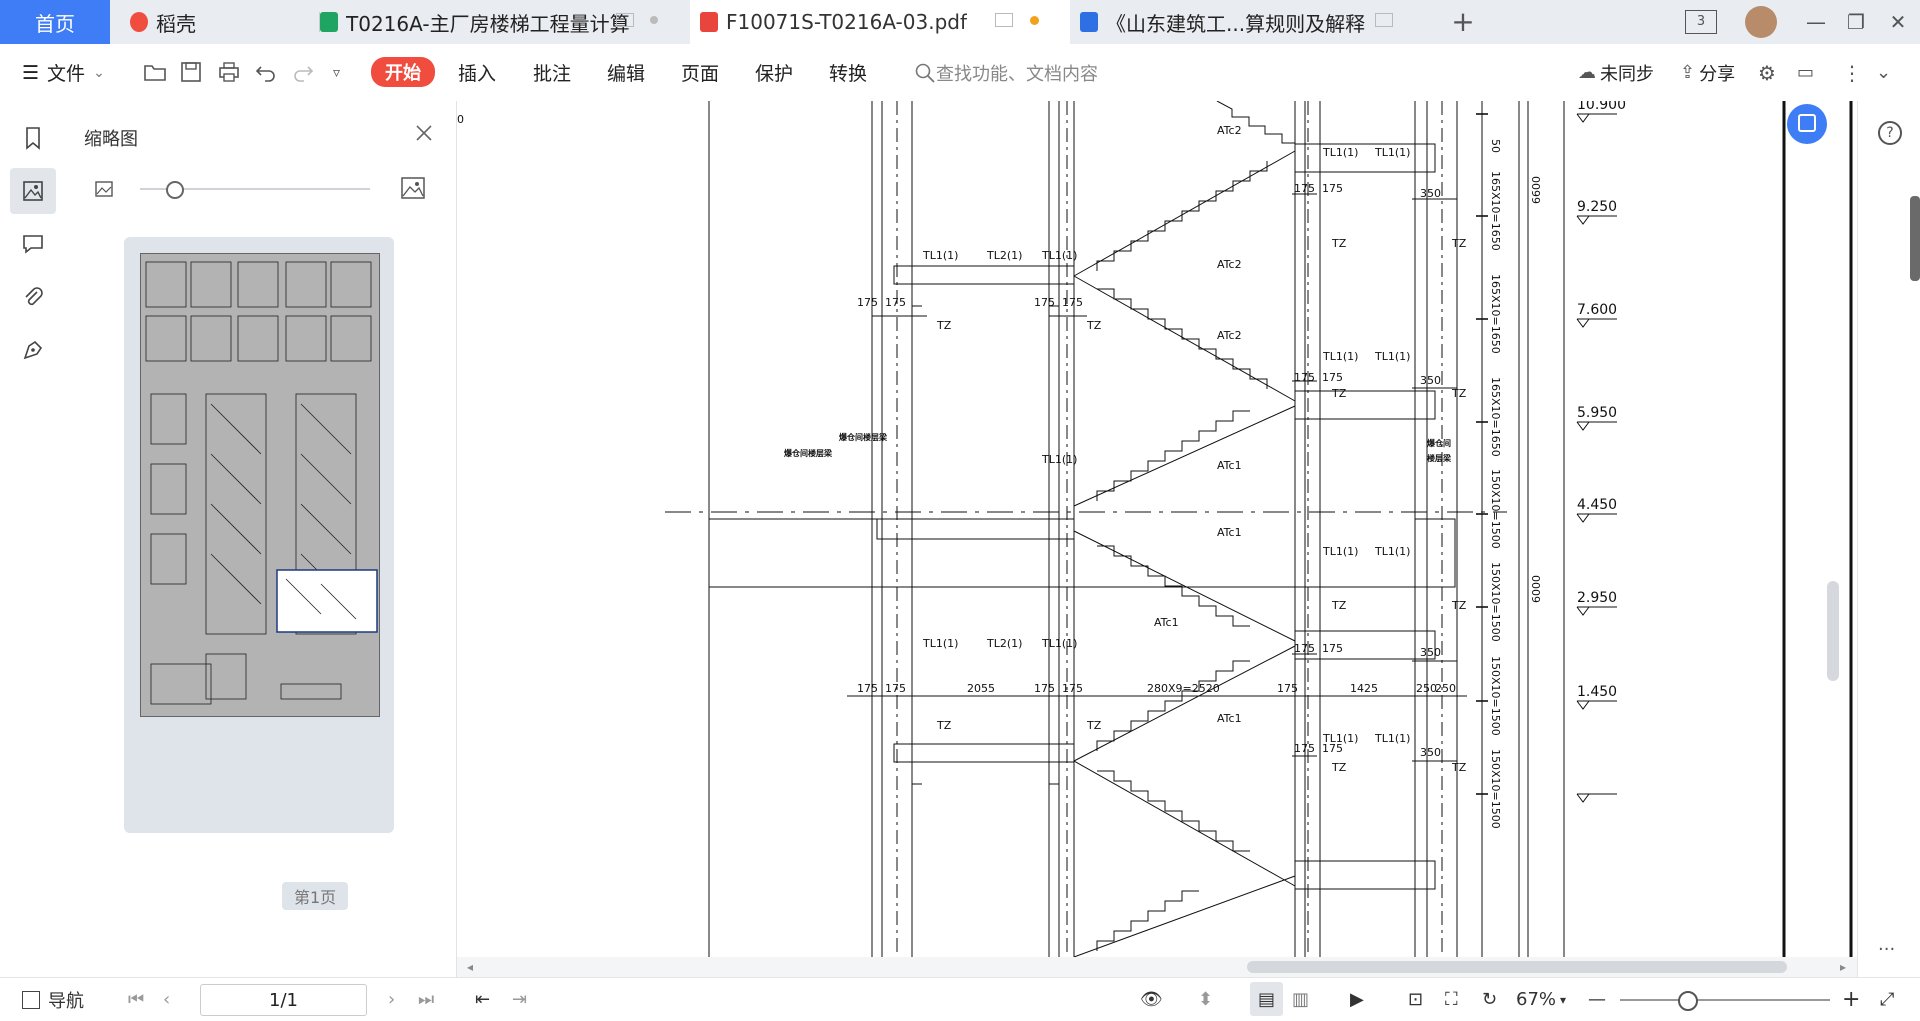  What do you see at coordinates (940, 255) in the screenshot?
I see `label-tl11-c: TL1(1)` at bounding box center [940, 255].